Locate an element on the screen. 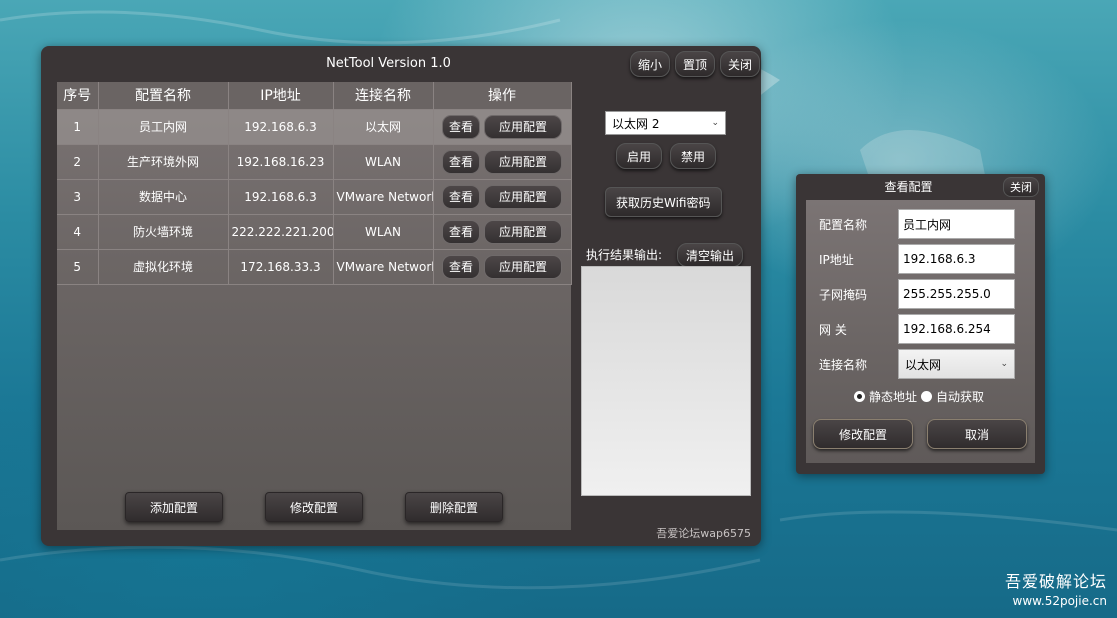 The height and width of the screenshot is (618, 1117). table-row: 2 生产环境外网 192.168.16.23 WLAN 查看 应用配置 is located at coordinates (314, 162).